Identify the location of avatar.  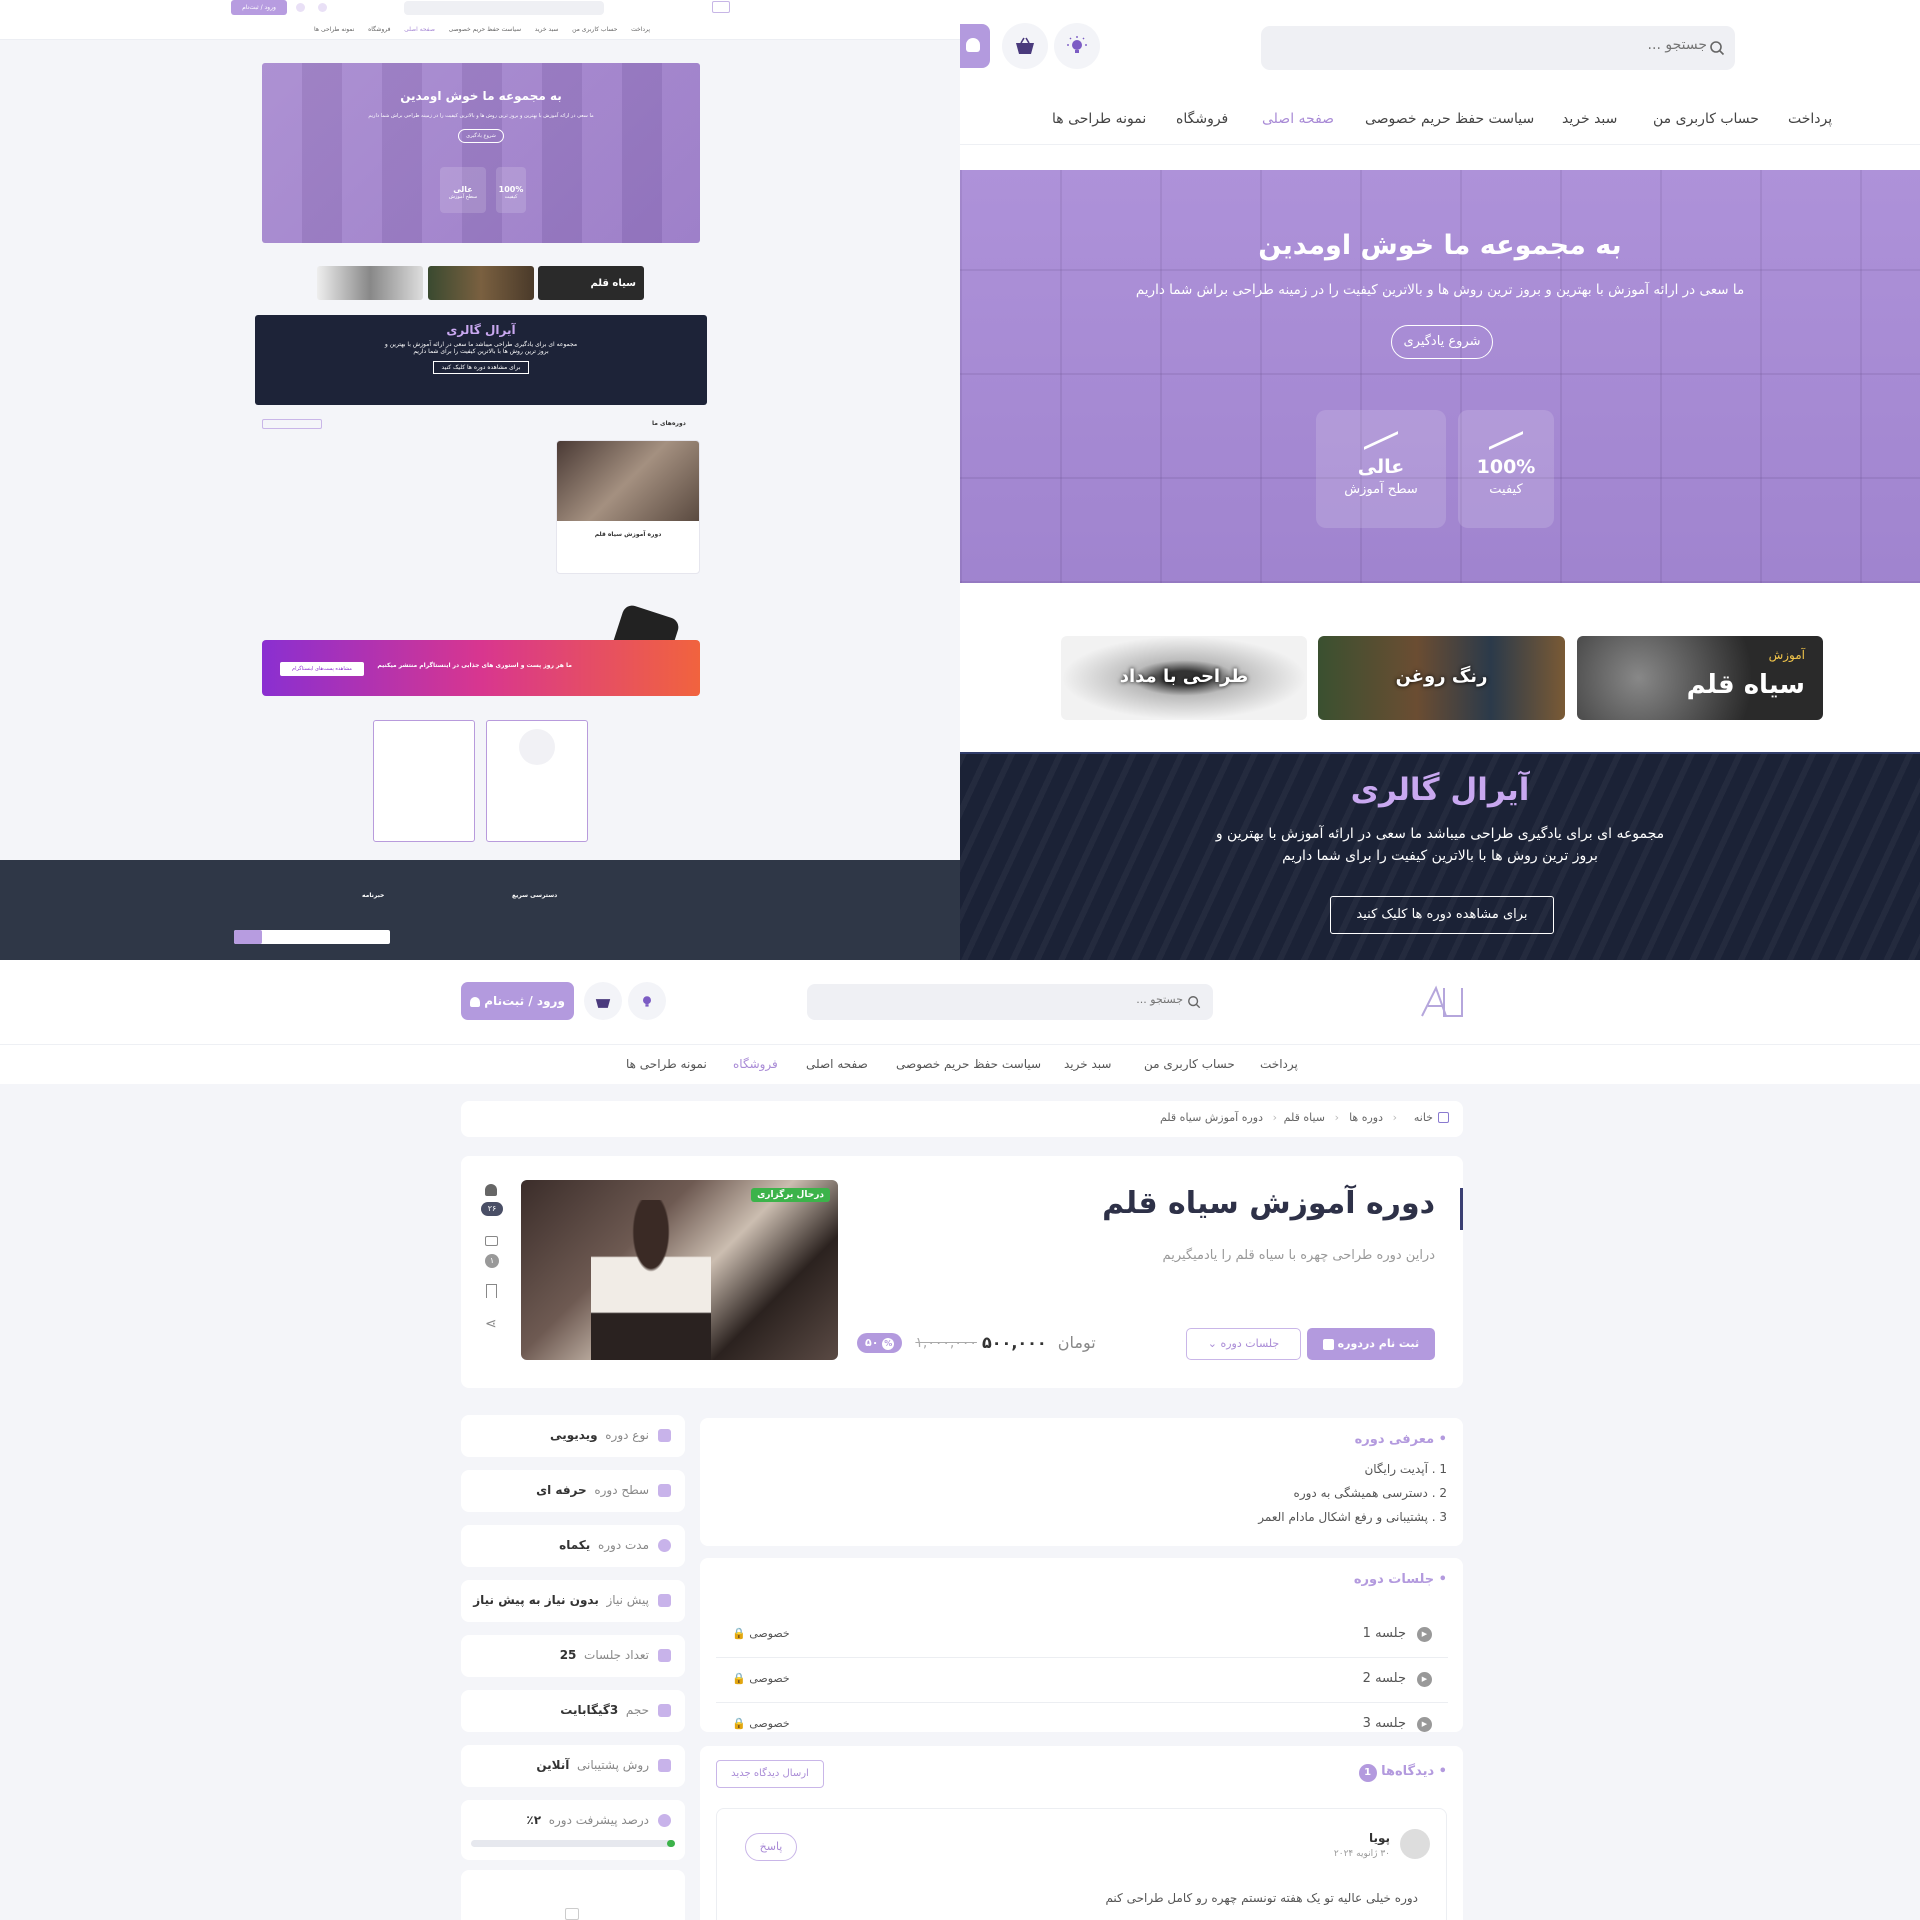
(1415, 1844).